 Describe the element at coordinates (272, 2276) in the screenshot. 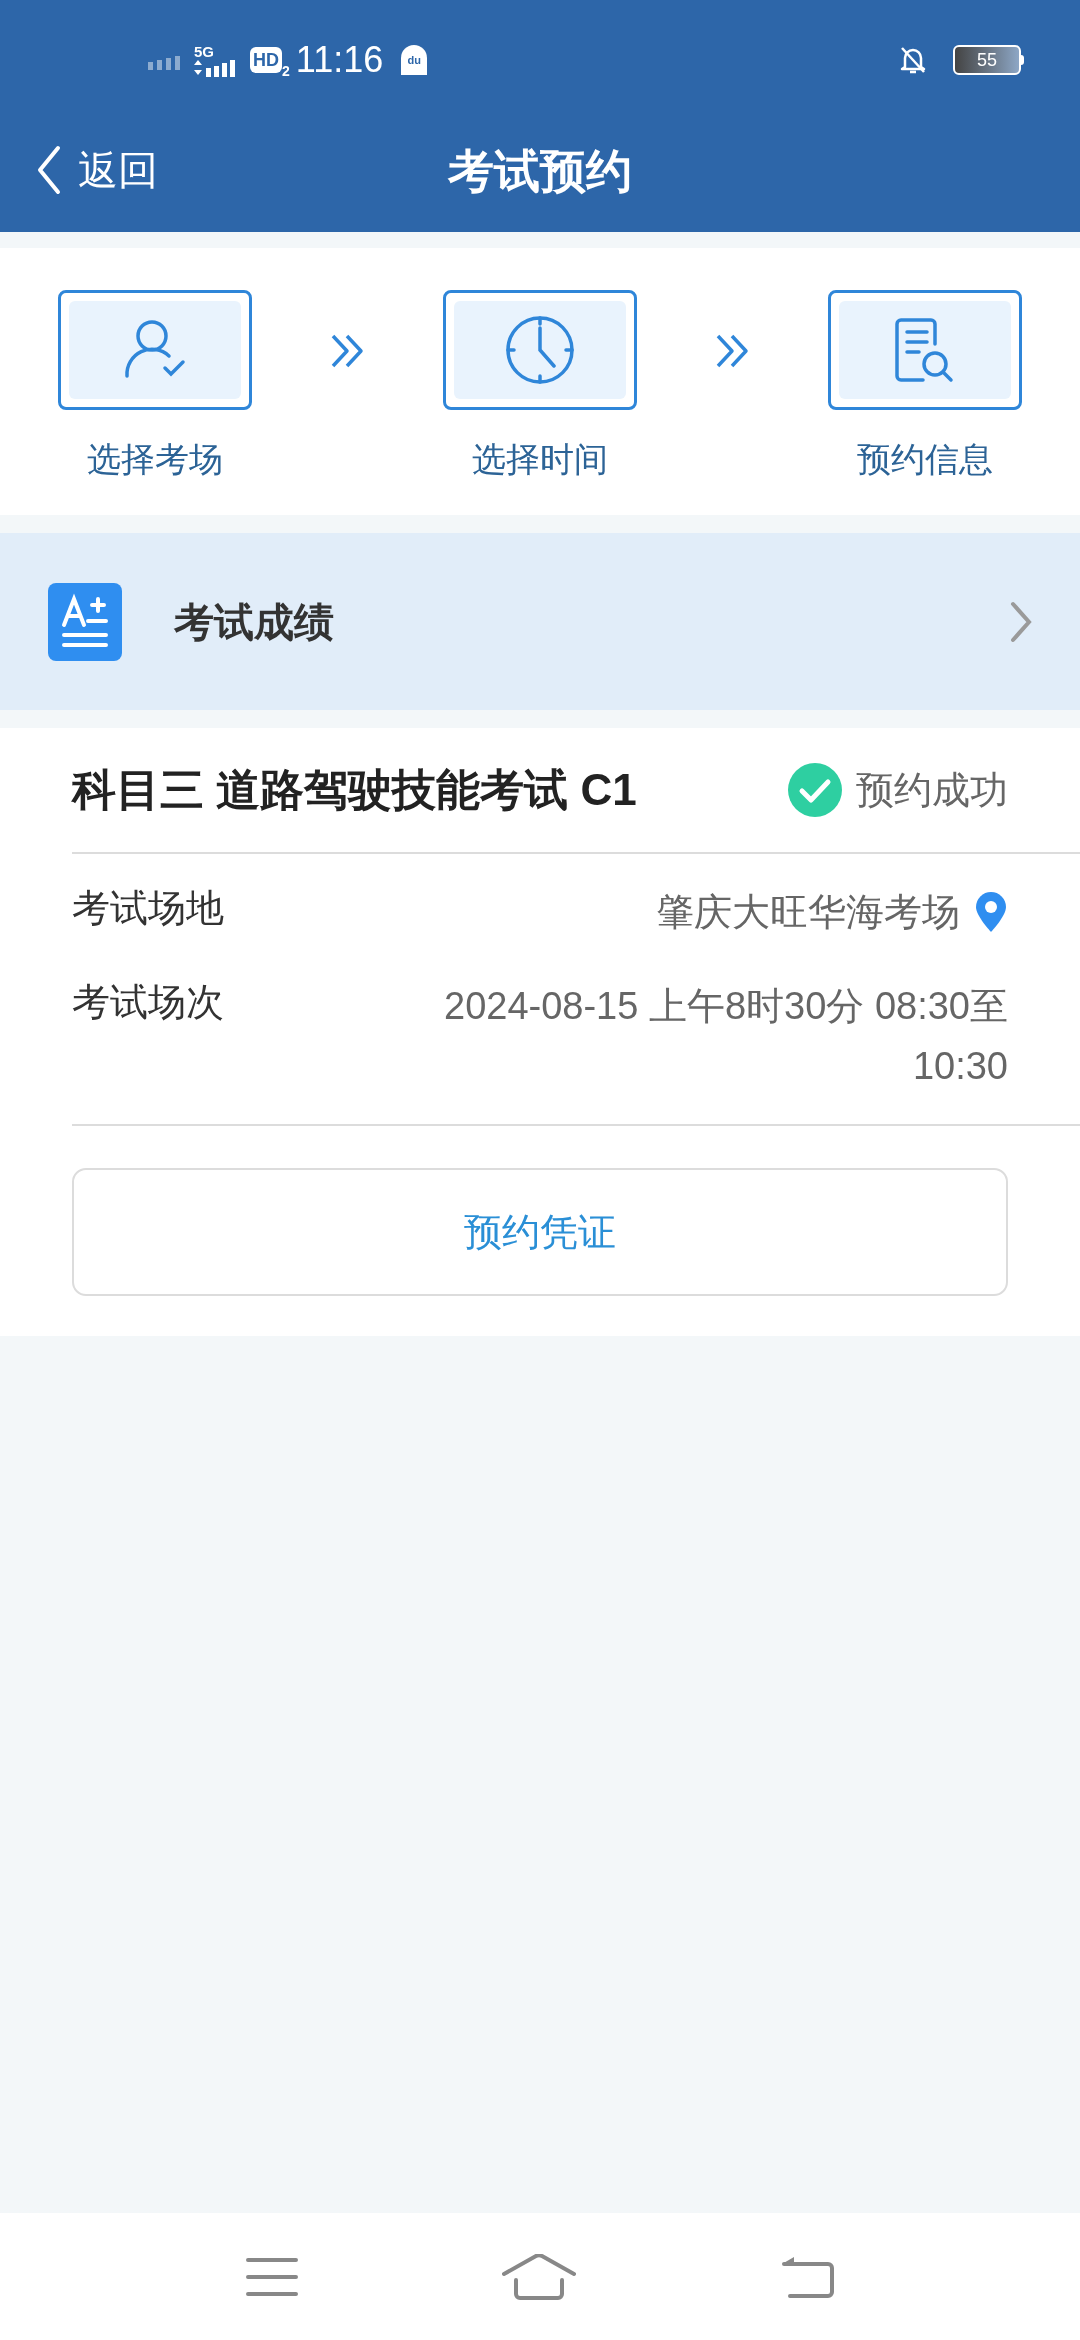

I see `menu-icon` at that location.